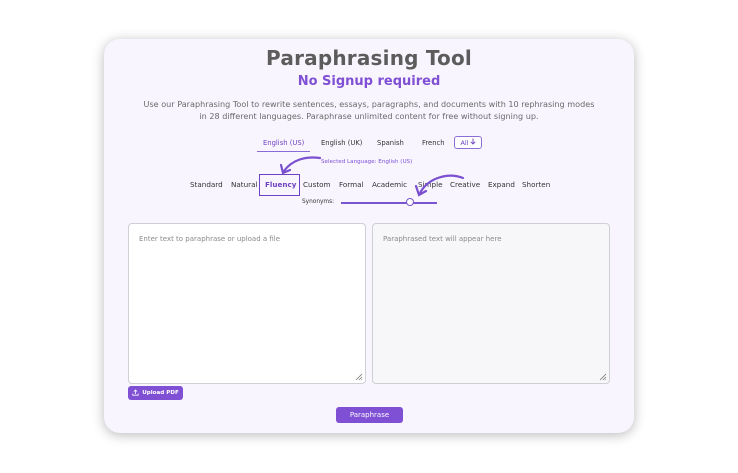 This screenshot has height=473, width=738. I want to click on upload-pdf-button: Upload PDF, so click(155, 393).